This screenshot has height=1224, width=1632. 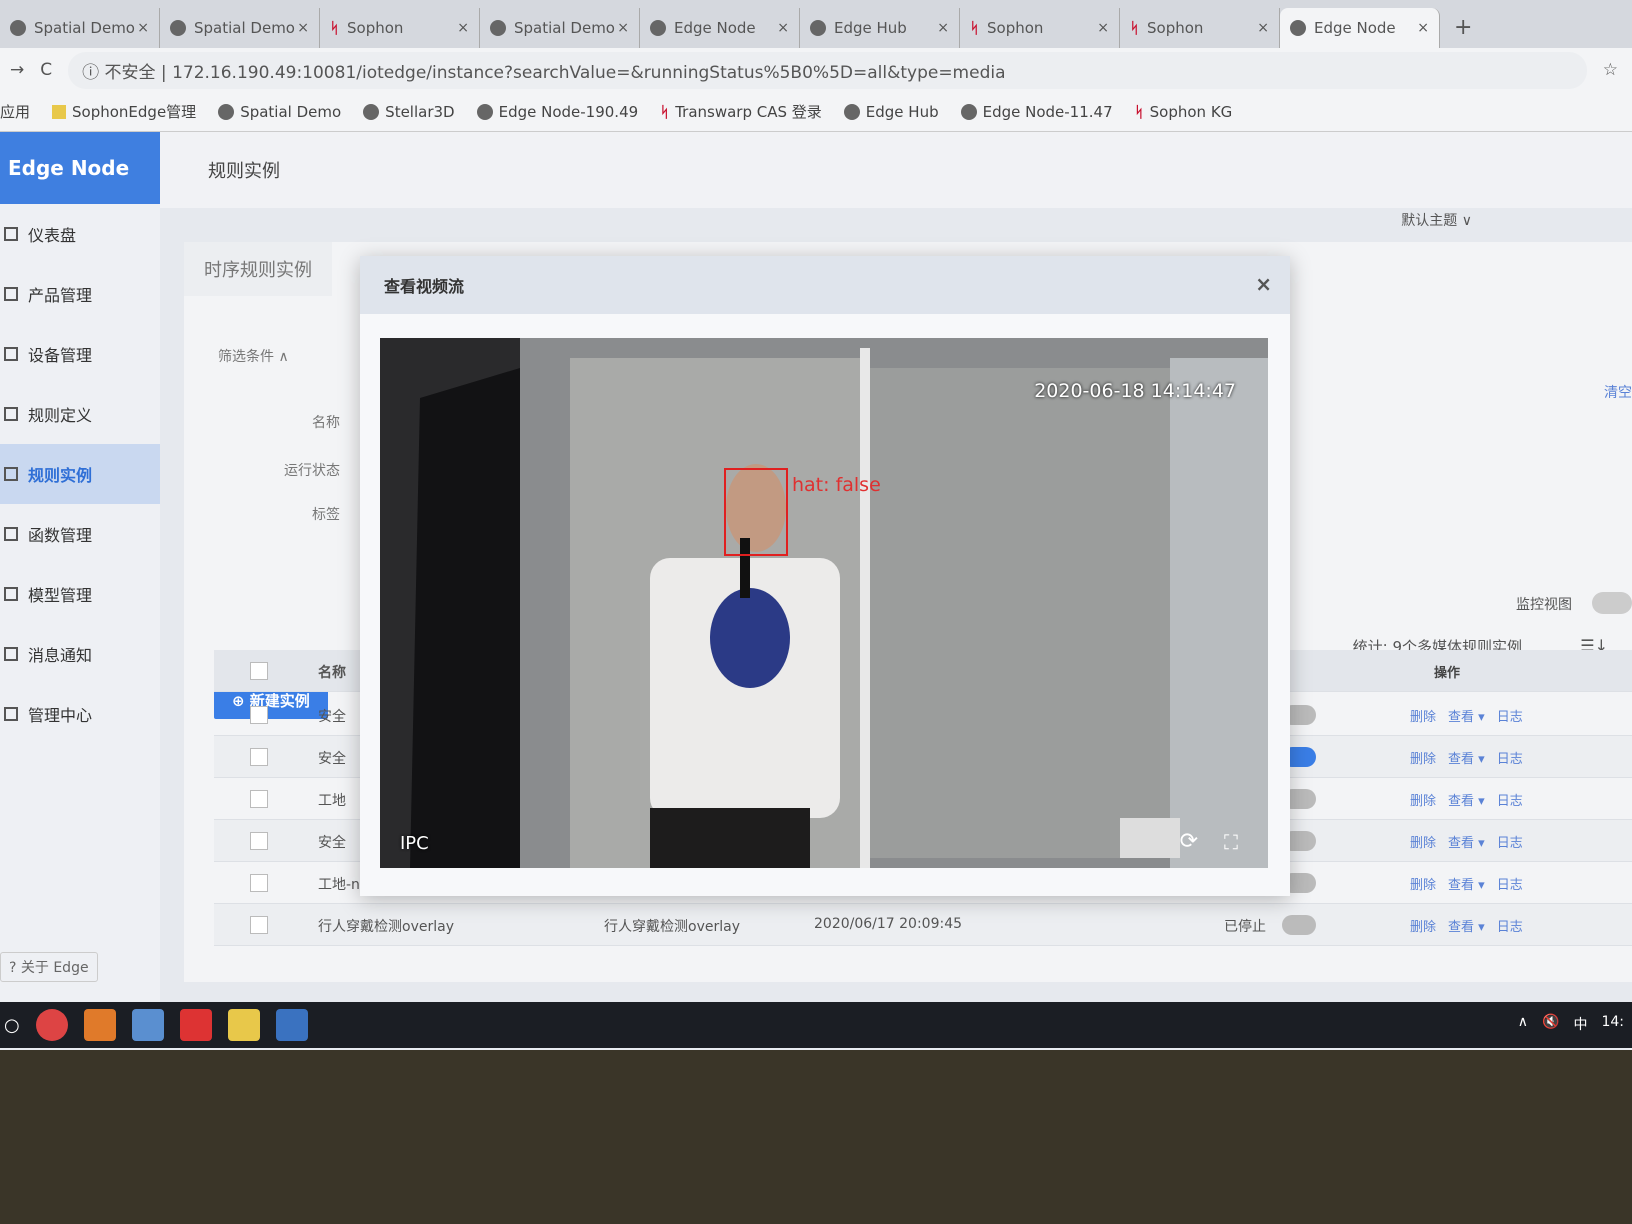 I want to click on bookmark-item: 应用, so click(x=15, y=111).